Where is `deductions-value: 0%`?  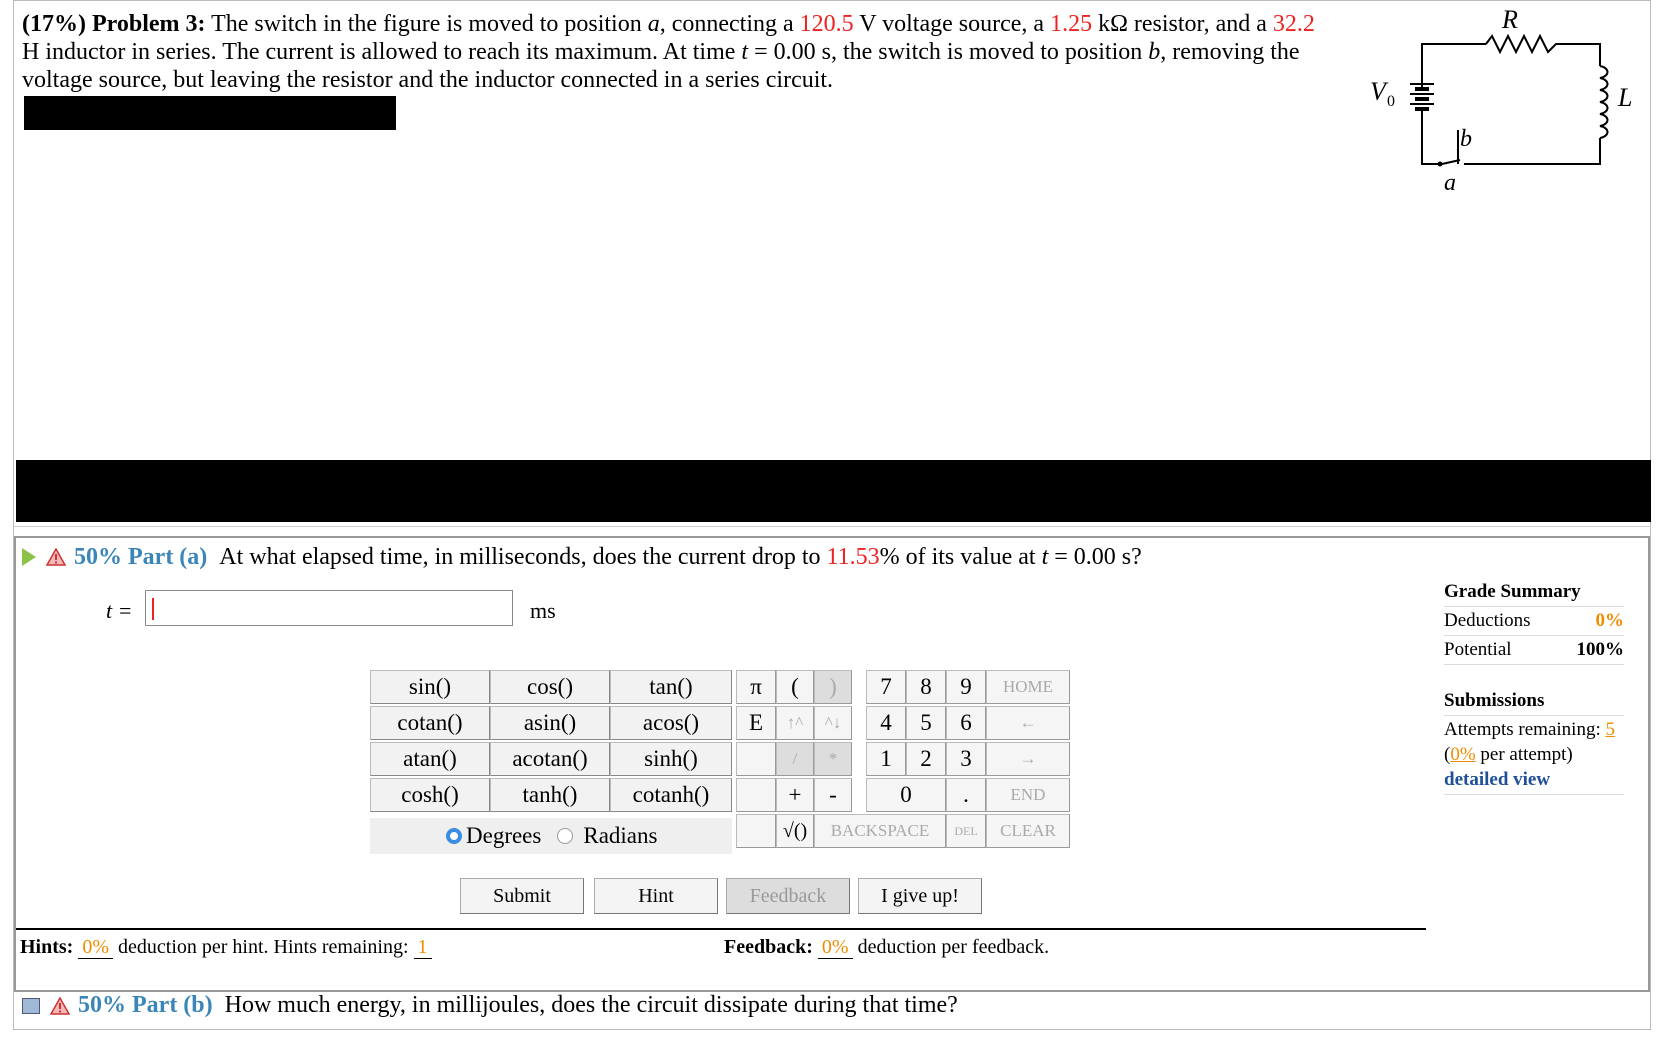
deductions-value: 0% is located at coordinates (1610, 620).